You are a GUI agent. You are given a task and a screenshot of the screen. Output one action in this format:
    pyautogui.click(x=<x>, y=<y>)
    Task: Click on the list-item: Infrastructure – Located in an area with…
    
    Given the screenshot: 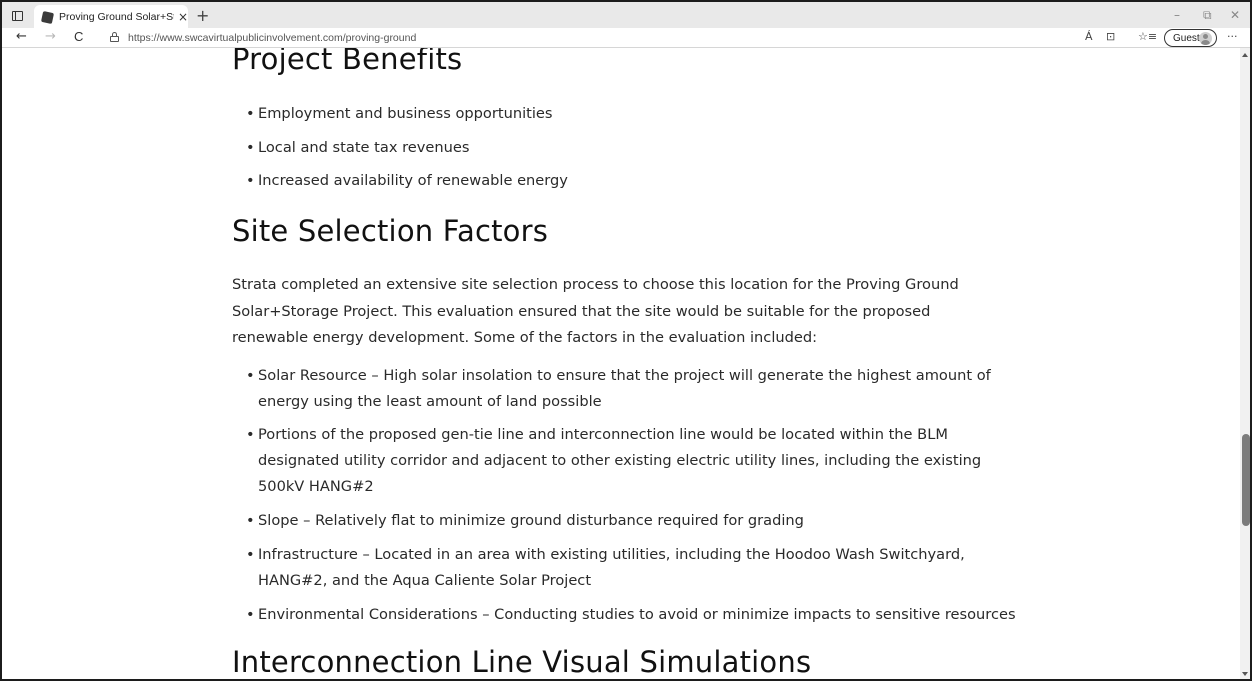 What is the action you would take?
    pyautogui.click(x=632, y=568)
    